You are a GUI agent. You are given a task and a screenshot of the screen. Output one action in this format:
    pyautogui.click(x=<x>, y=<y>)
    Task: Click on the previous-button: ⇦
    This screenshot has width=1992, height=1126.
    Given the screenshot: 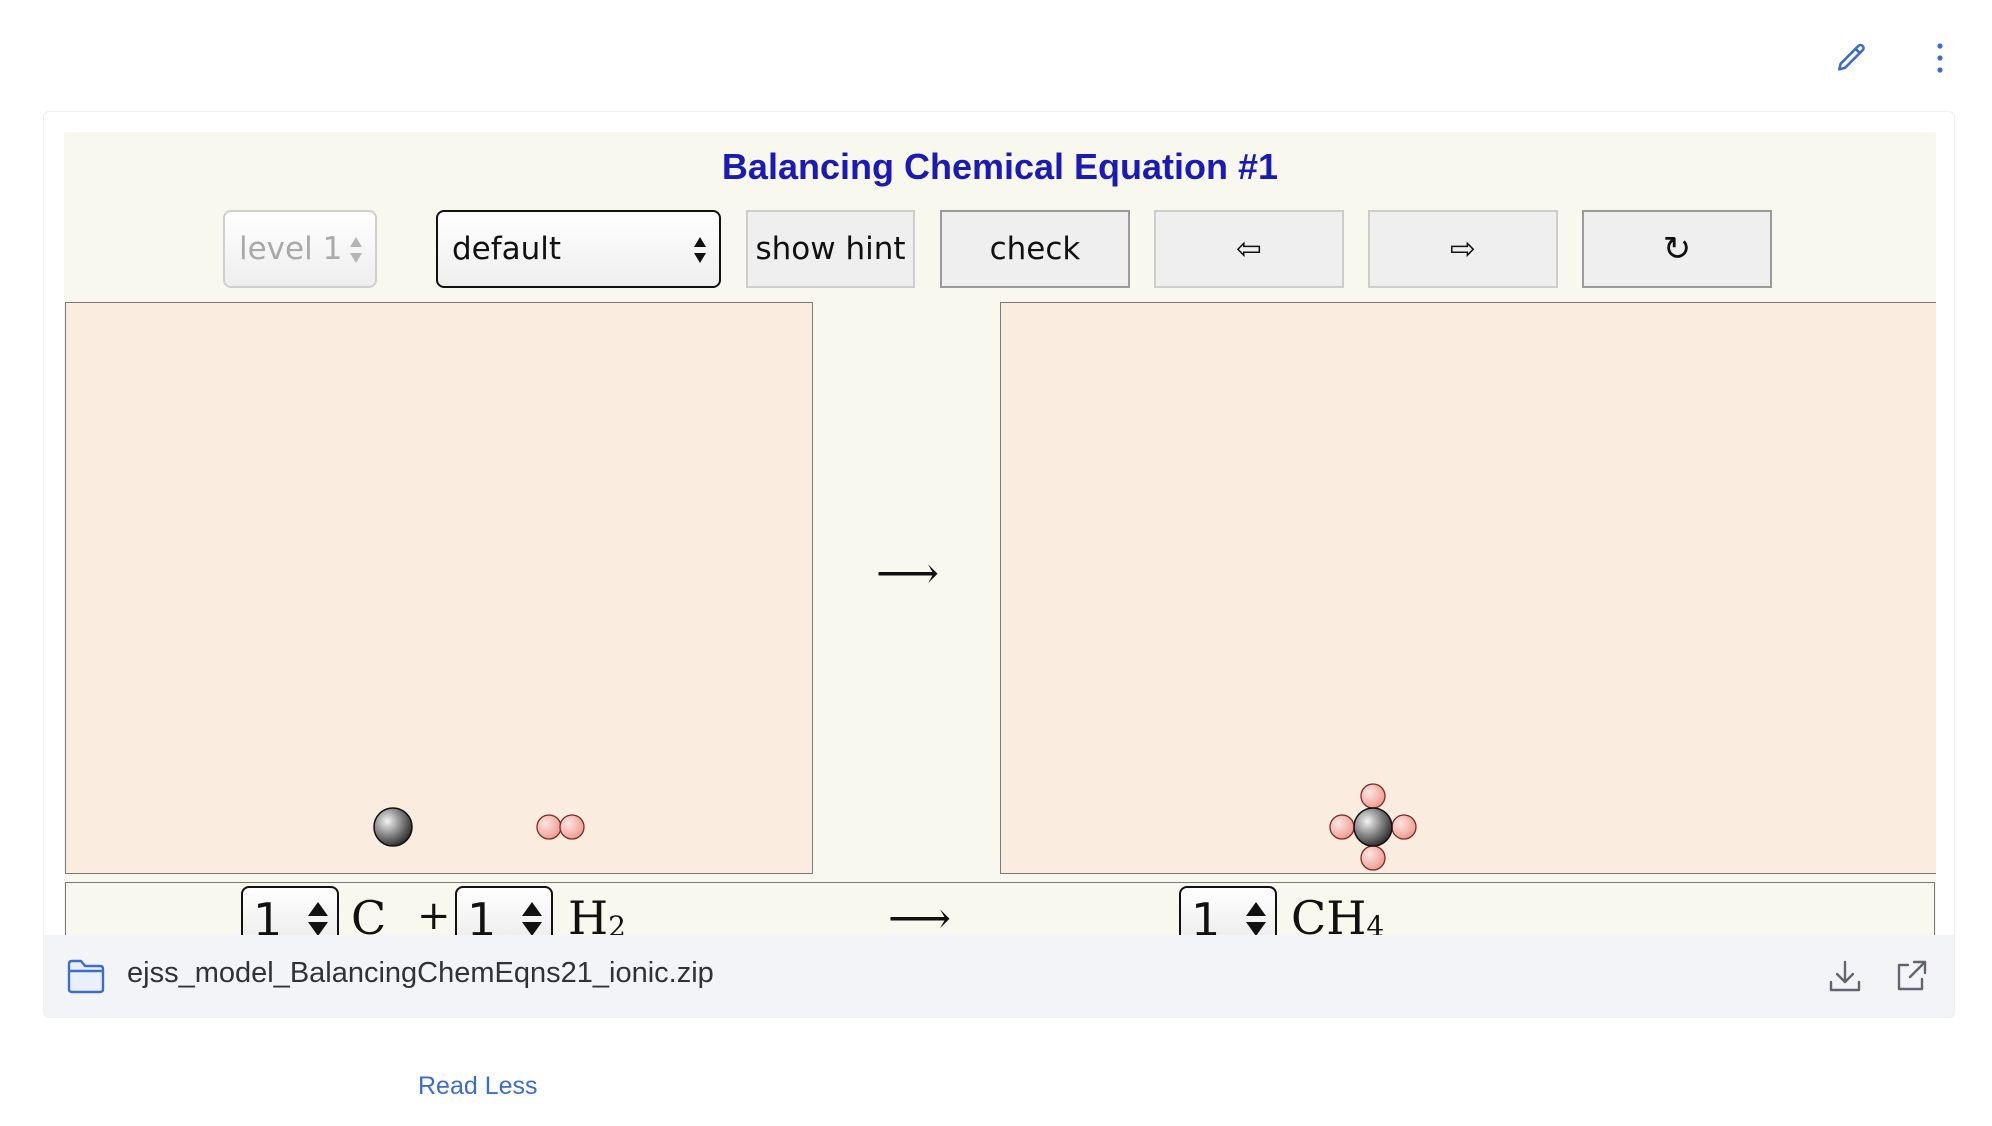 What is the action you would take?
    pyautogui.click(x=1249, y=249)
    